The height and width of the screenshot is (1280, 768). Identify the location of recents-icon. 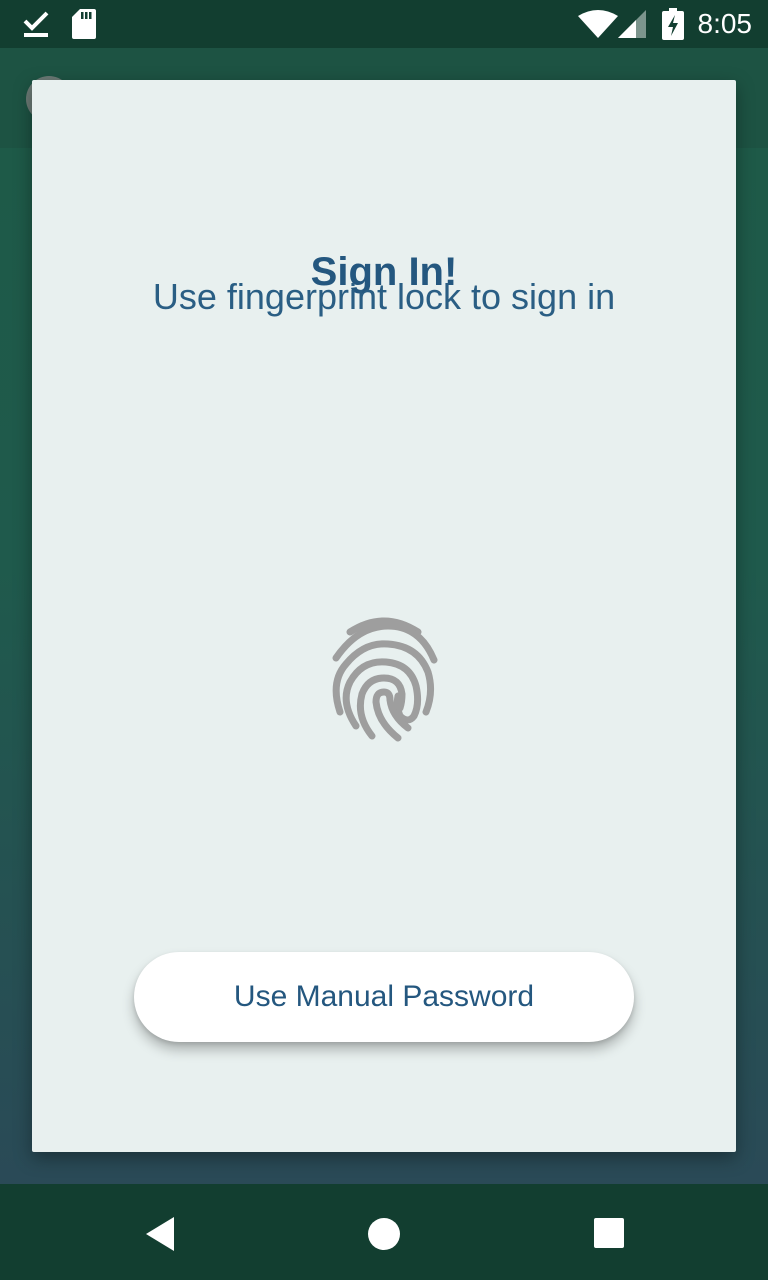
(610, 1234).